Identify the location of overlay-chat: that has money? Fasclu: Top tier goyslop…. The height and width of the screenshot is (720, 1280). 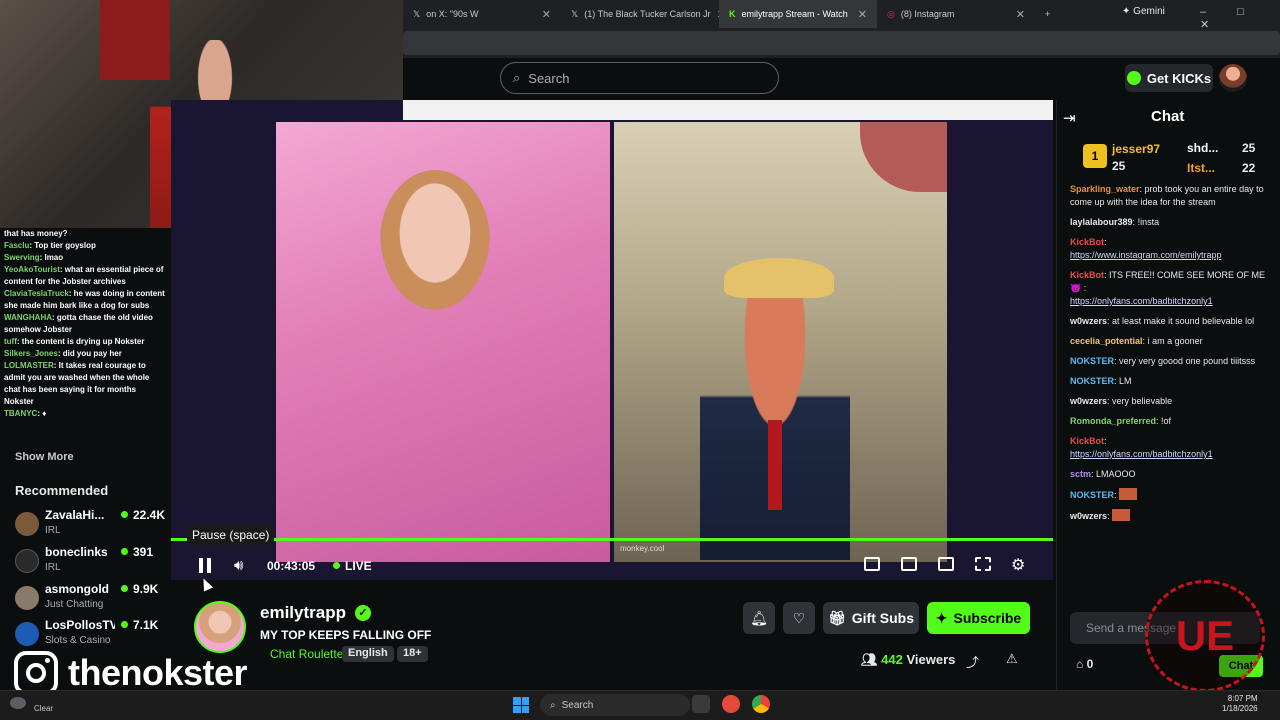
(85, 339).